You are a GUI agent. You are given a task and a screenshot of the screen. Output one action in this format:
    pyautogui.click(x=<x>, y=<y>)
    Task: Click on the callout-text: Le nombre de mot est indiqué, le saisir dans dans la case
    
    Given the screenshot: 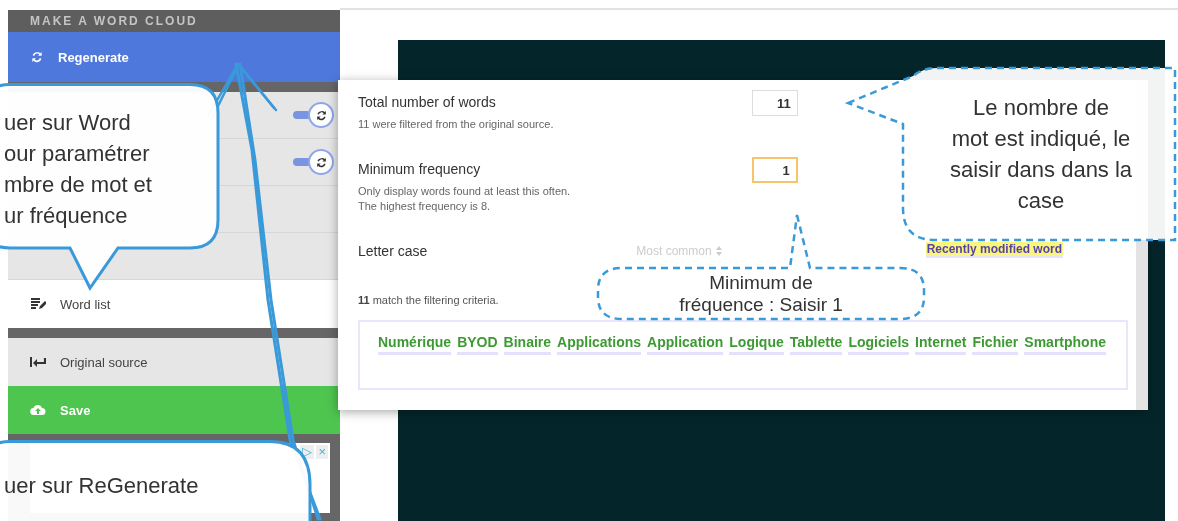 What is the action you would take?
    pyautogui.click(x=1041, y=154)
    